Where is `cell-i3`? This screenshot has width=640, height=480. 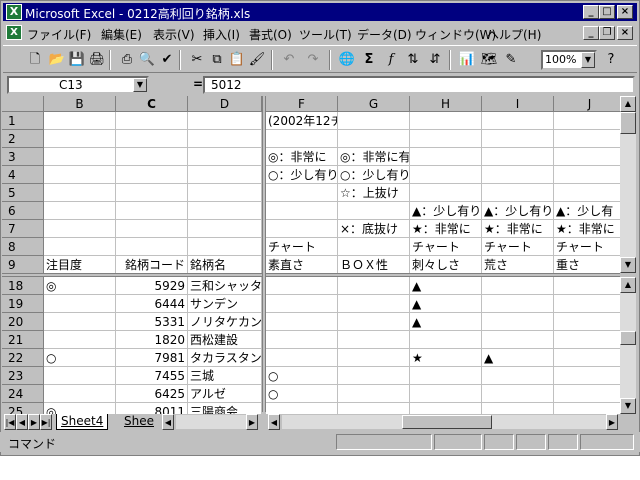 cell-i3 is located at coordinates (518, 157).